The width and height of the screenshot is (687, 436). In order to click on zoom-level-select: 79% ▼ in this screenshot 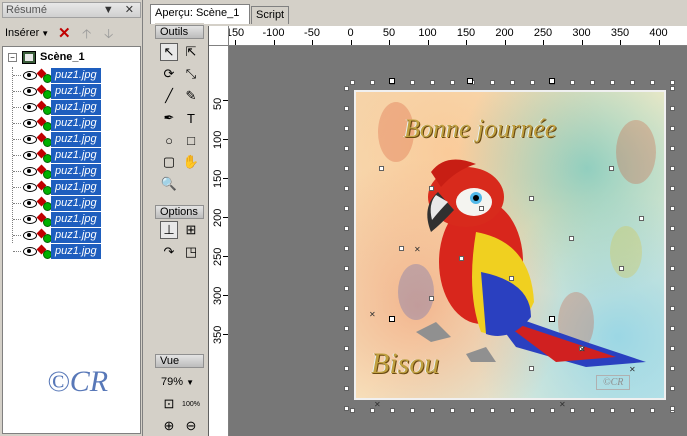, I will do `click(177, 382)`.